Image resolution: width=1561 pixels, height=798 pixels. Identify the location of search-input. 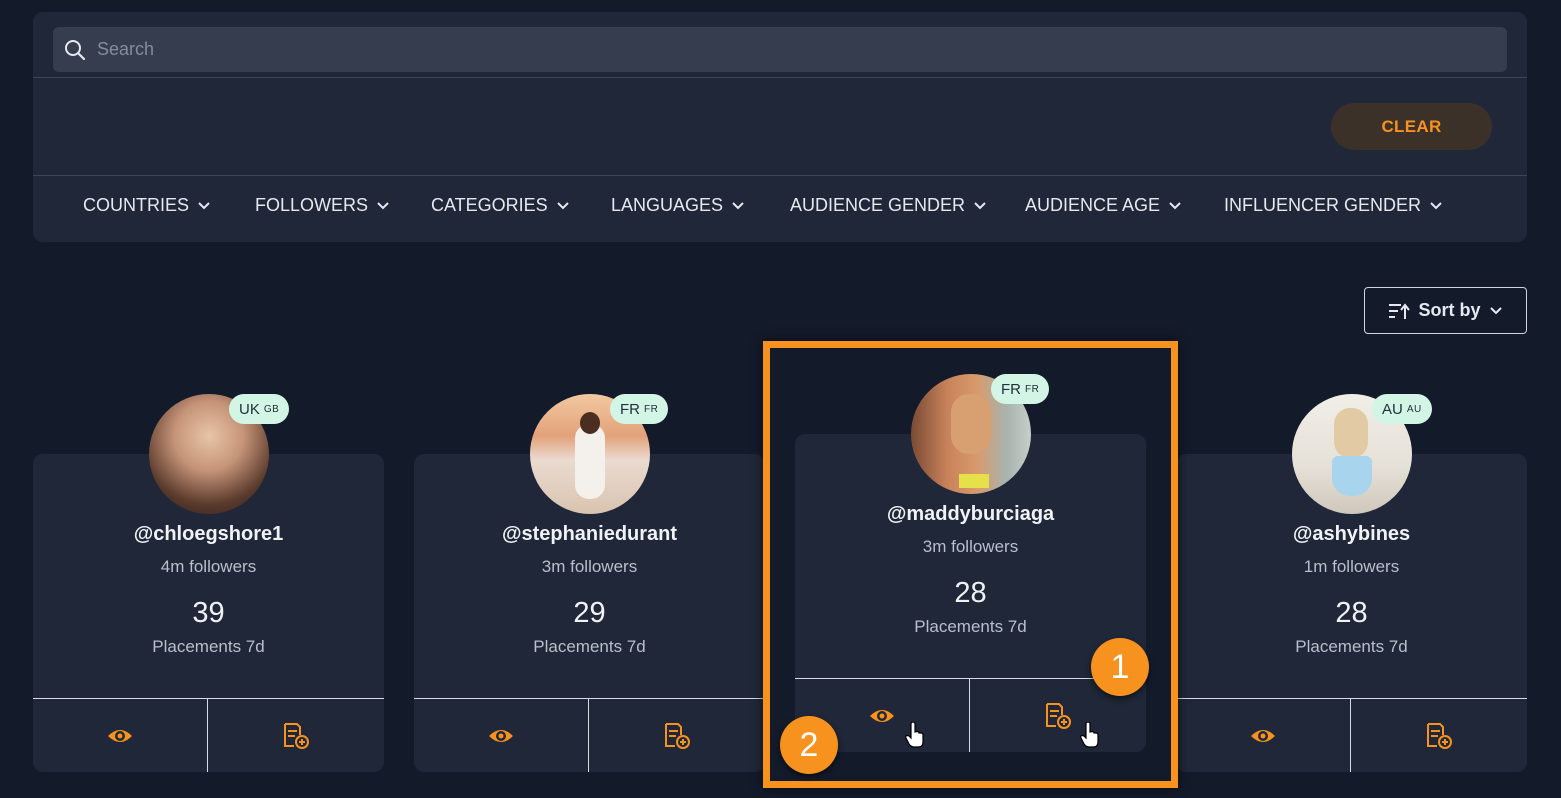
(787, 49).